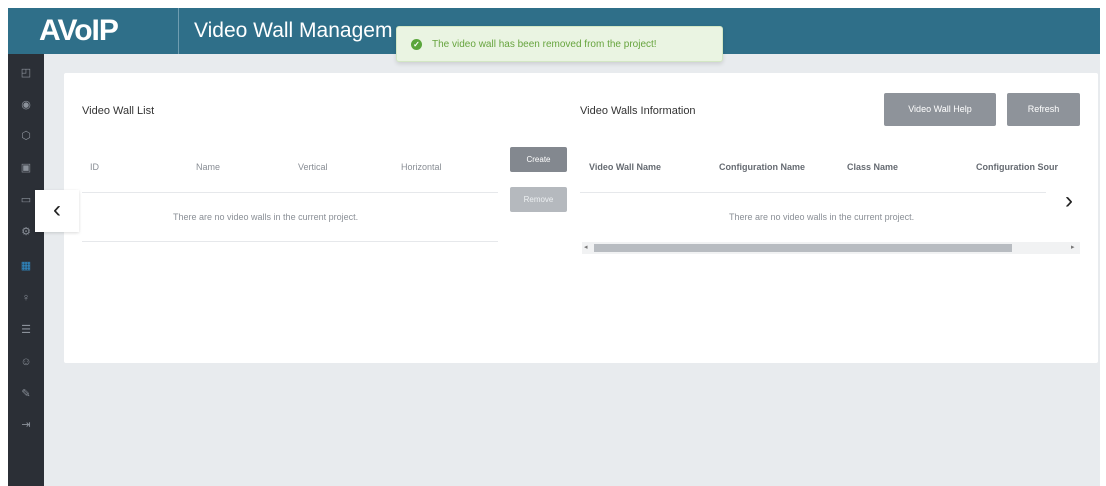 This screenshot has height=486, width=1106. What do you see at coordinates (290, 241) in the screenshot?
I see `left-table-bottom-line` at bounding box center [290, 241].